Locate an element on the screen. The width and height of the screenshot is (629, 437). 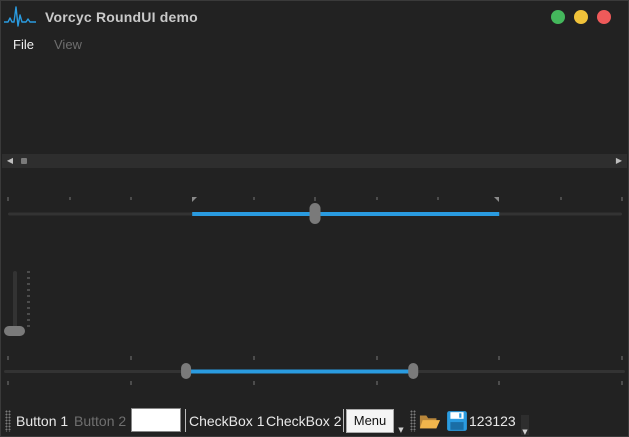
range-slider-bottom is located at coordinates (314, 370).